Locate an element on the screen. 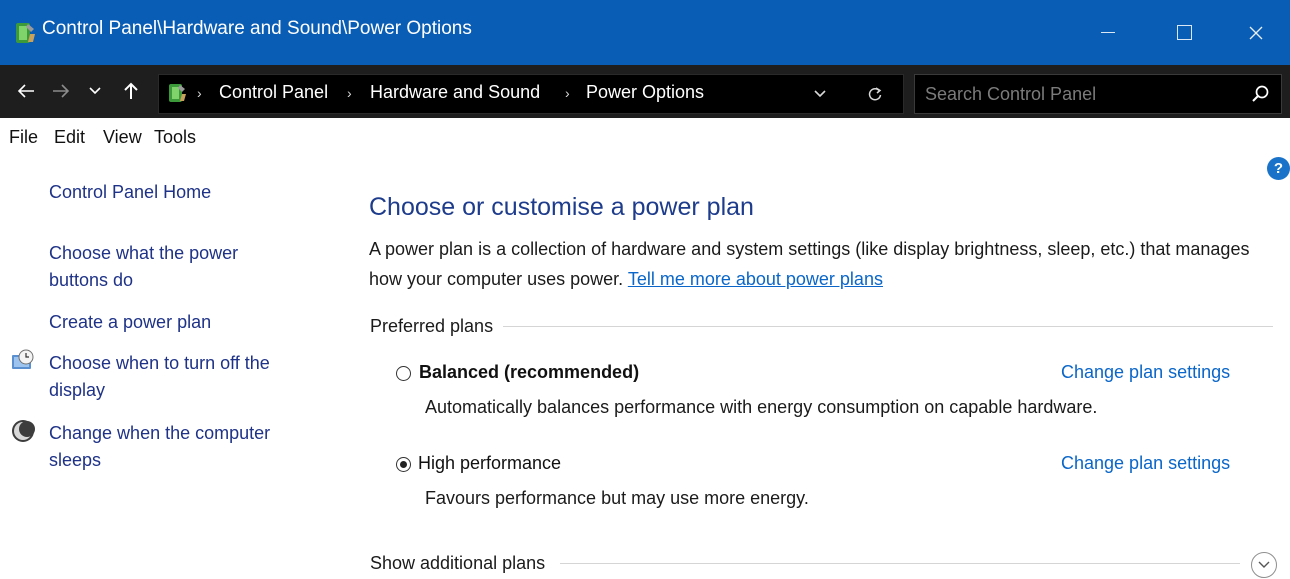  minimize-button is located at coordinates (1108, 32).